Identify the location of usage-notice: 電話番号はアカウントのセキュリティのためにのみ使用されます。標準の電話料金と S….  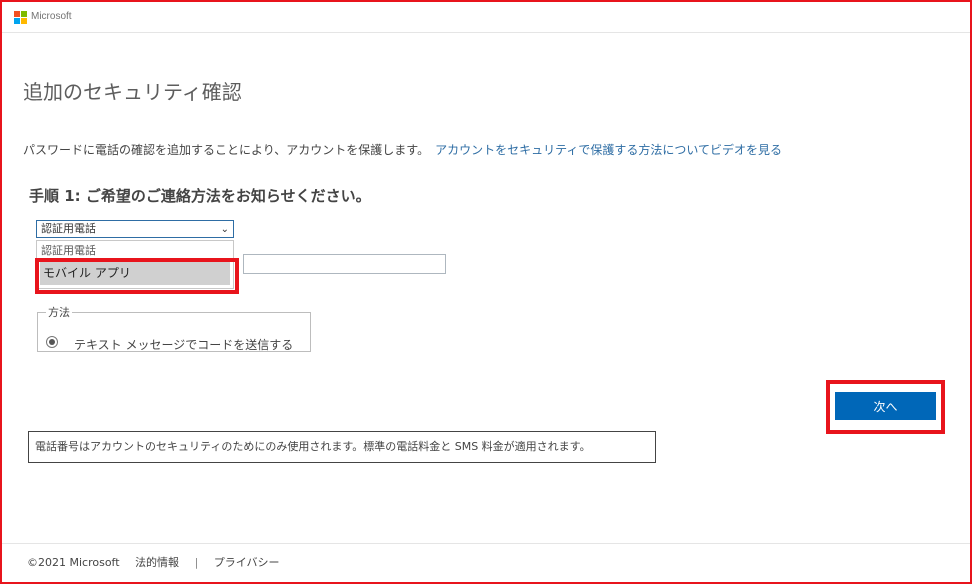
(342, 447).